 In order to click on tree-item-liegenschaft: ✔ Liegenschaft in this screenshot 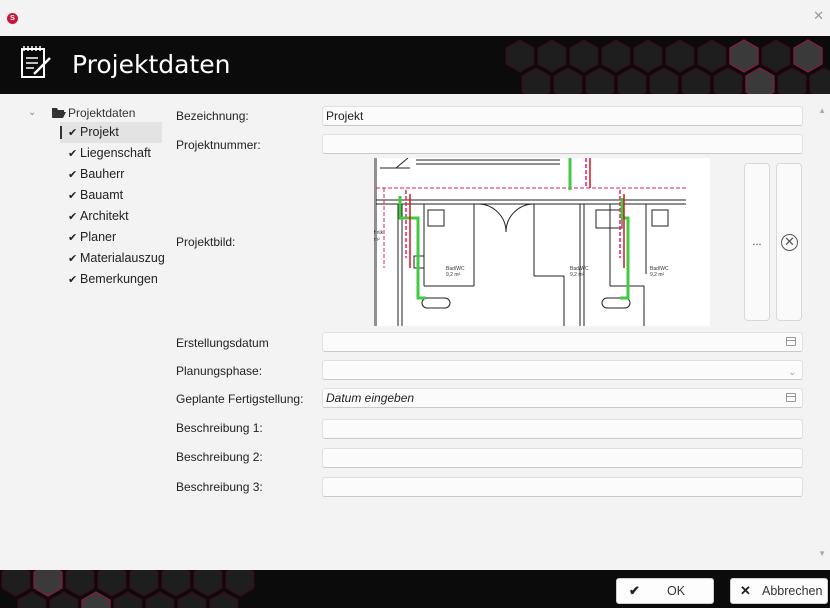, I will do `click(114, 153)`.